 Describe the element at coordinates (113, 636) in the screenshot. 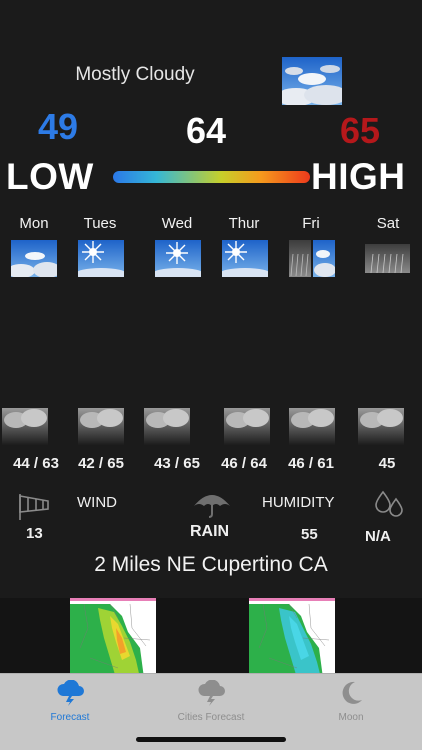

I see `temperature-map` at that location.